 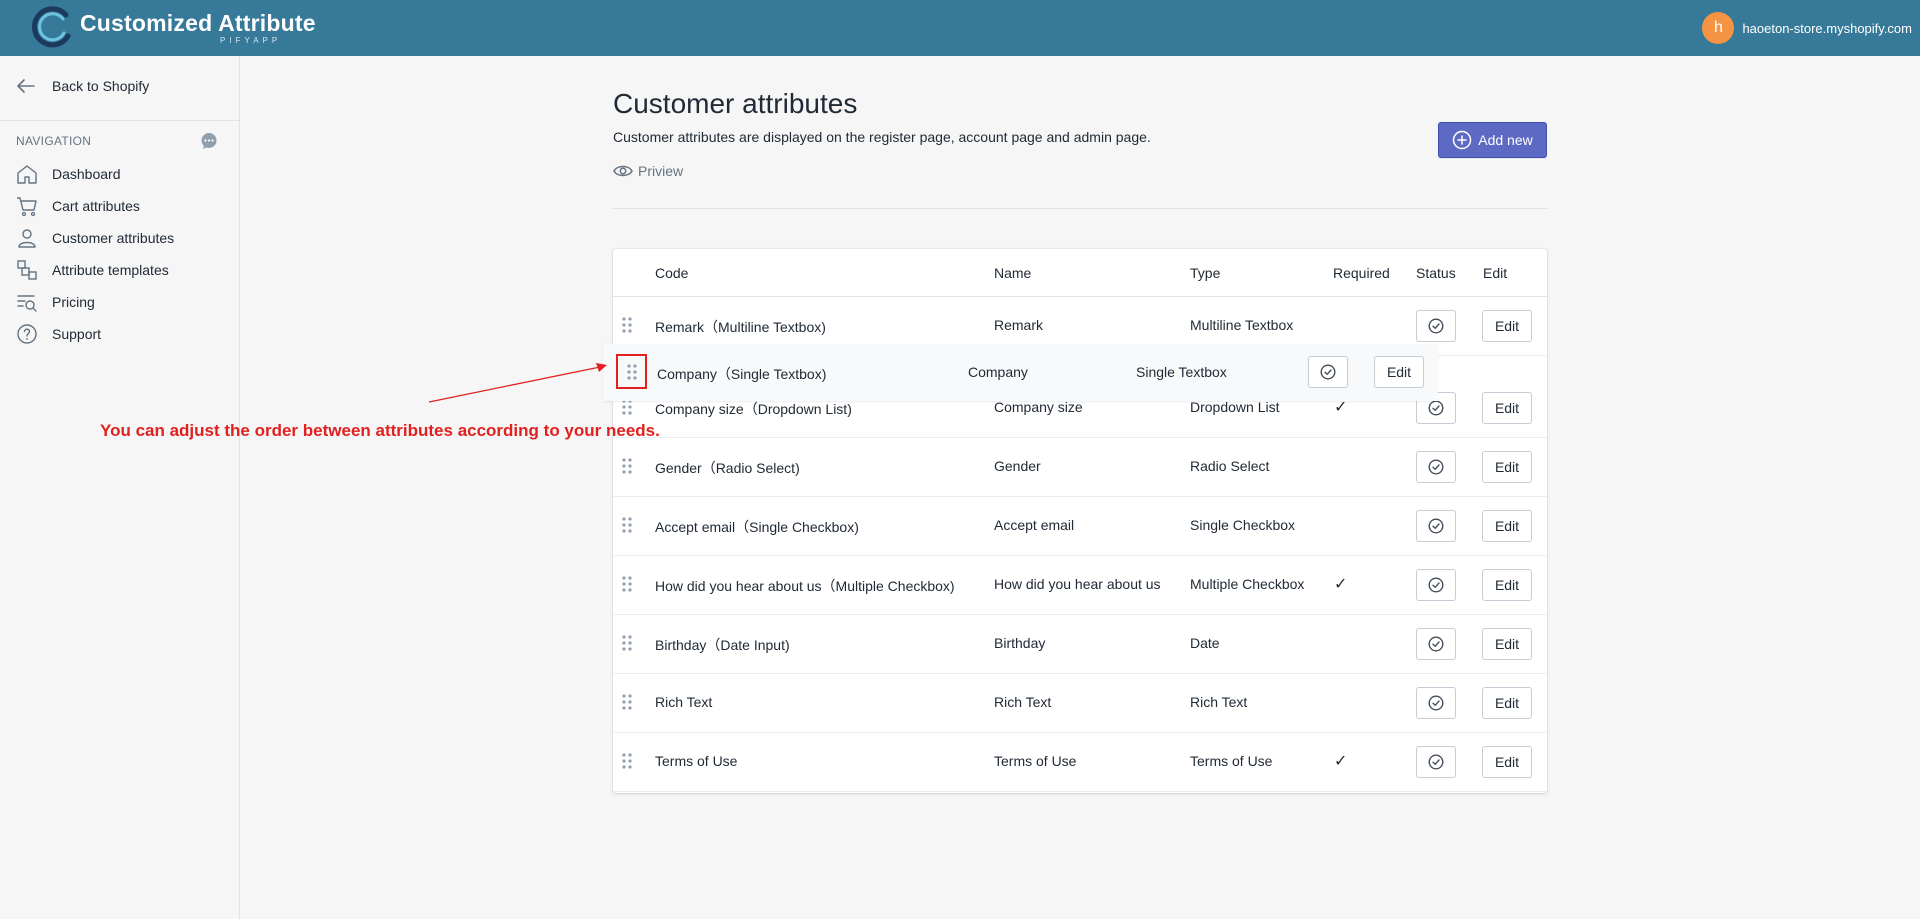 I want to click on row-name: Company, so click(x=998, y=372).